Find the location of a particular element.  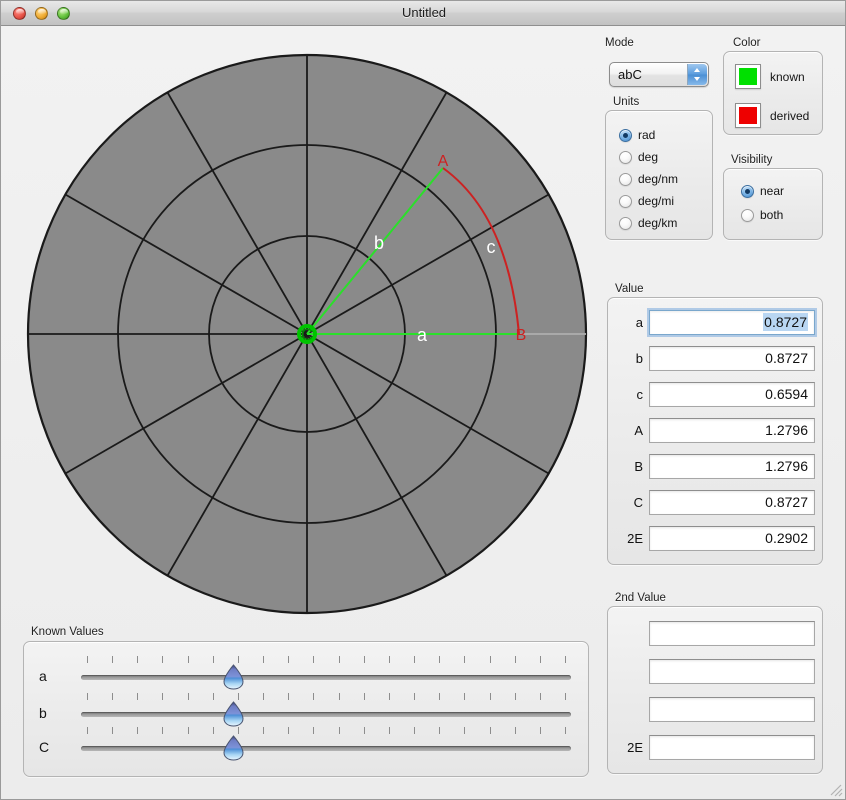

slider-thumb-C is located at coordinates (233, 748).